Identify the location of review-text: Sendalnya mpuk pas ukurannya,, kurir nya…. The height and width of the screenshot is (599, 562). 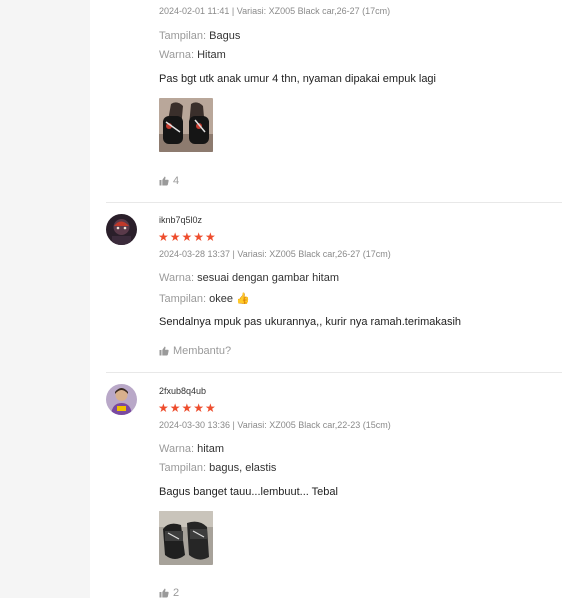
(310, 322).